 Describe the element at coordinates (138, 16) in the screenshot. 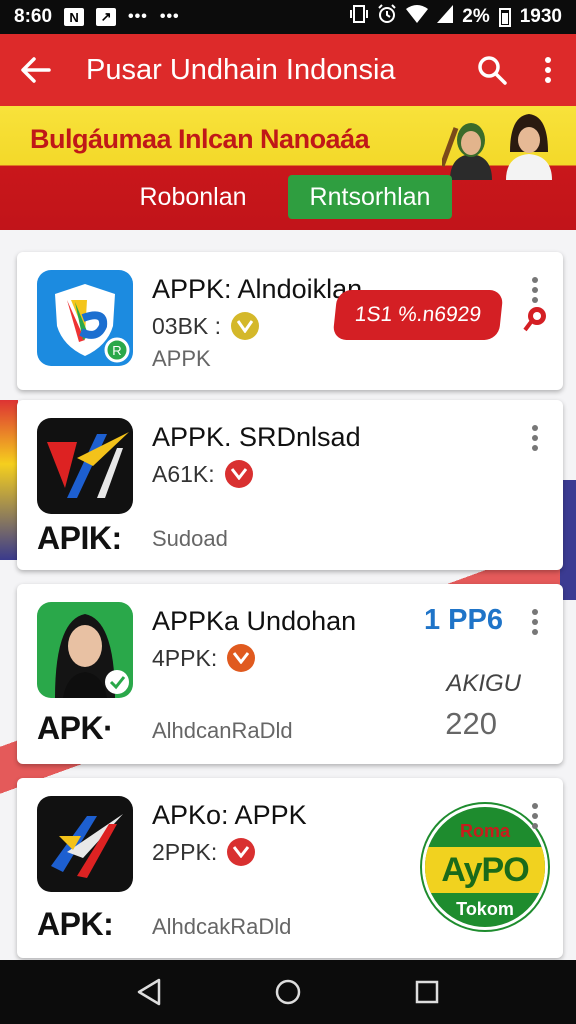

I see `notification-dots-icon: •••` at that location.